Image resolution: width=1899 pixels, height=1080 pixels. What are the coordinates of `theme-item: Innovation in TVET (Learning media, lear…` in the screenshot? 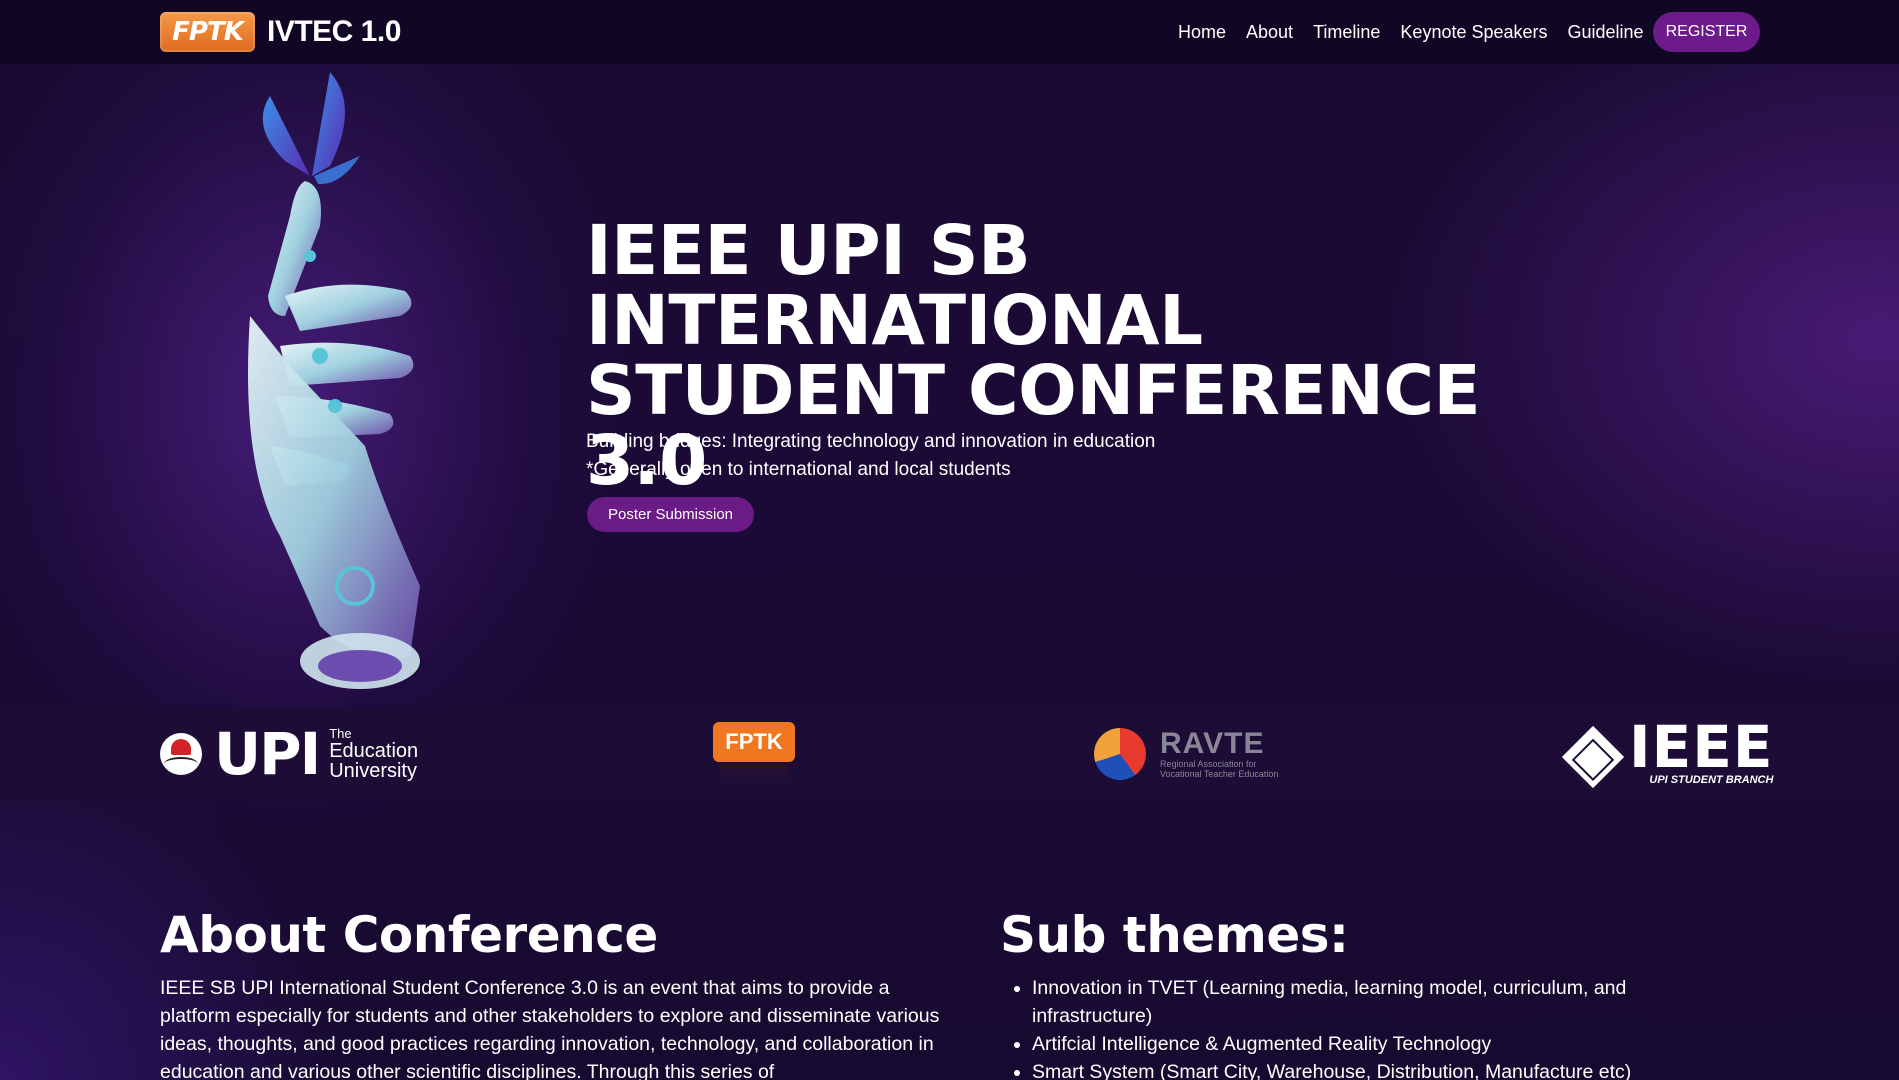 It's located at (1382, 1002).